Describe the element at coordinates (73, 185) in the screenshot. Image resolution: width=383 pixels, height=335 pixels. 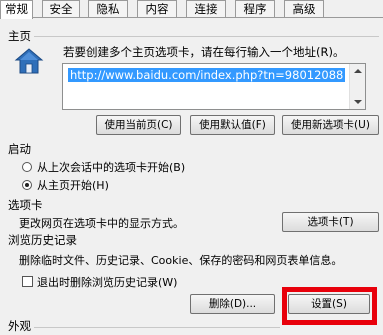
I see `startup-home-label: 从主页开始(H)` at that location.